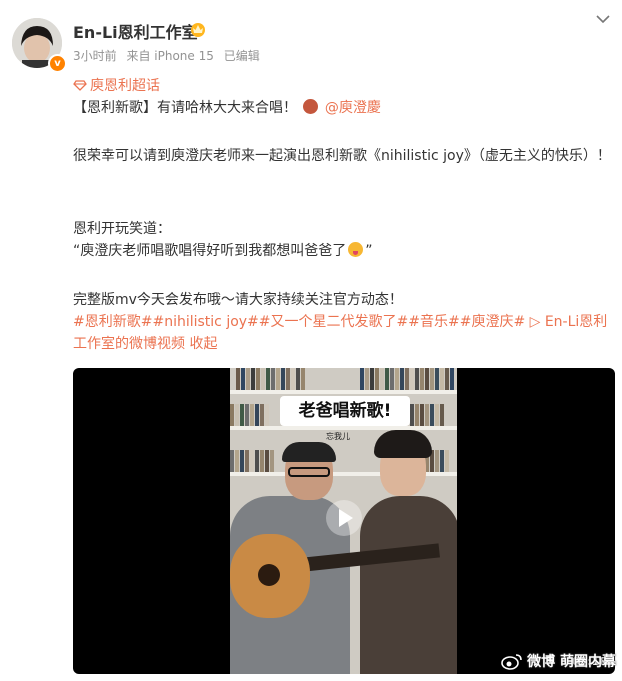  Describe the element at coordinates (571, 662) in the screenshot. I see `watermark-text: 微博 萌圈内幕` at that location.